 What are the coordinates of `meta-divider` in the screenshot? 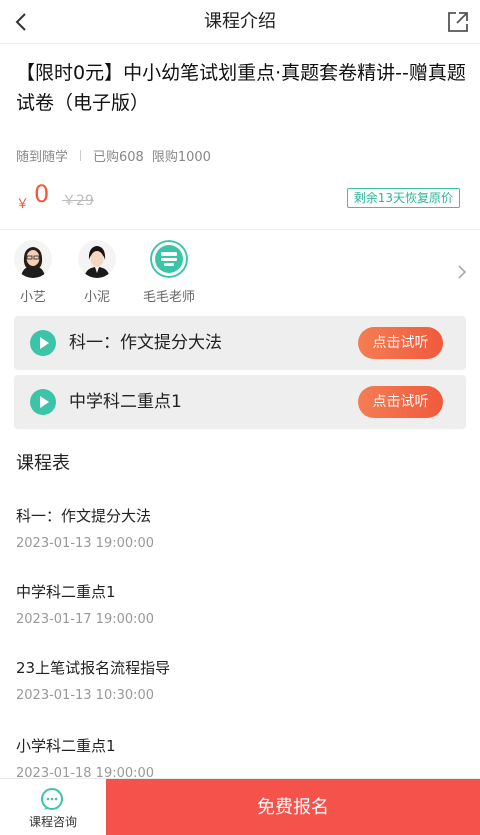 It's located at (81, 155).